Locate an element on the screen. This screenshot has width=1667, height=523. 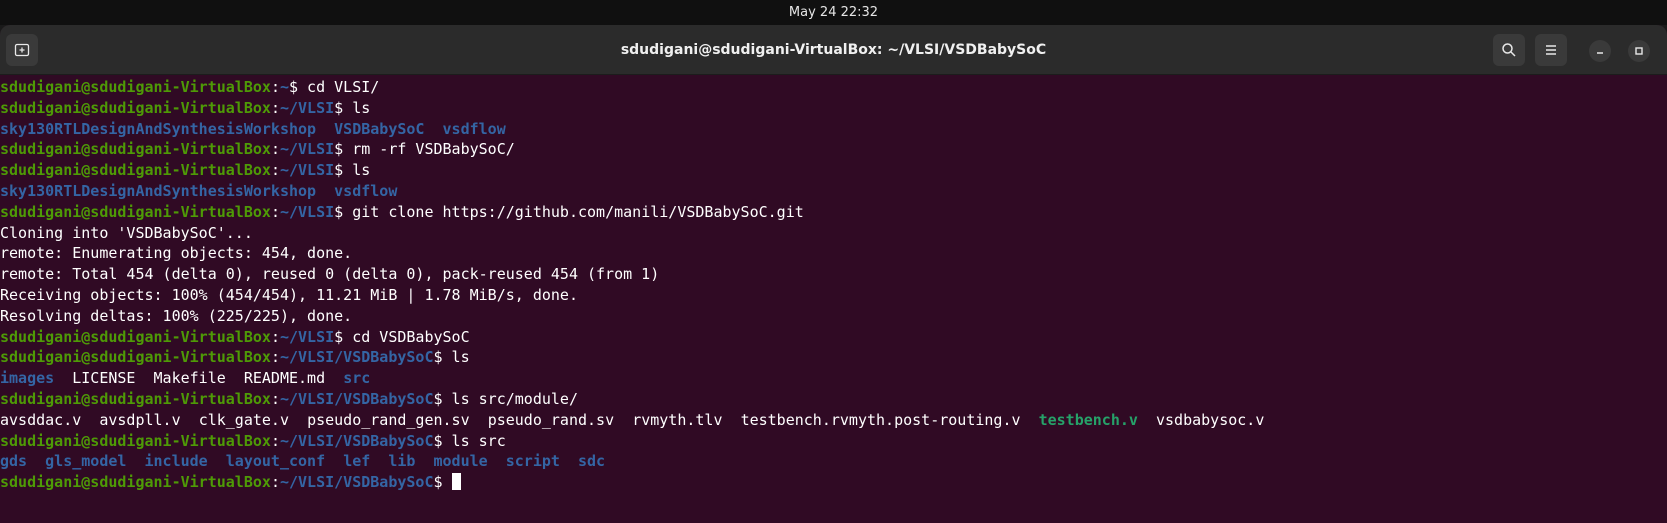
directory-entry: layout_conf is located at coordinates (275, 461).